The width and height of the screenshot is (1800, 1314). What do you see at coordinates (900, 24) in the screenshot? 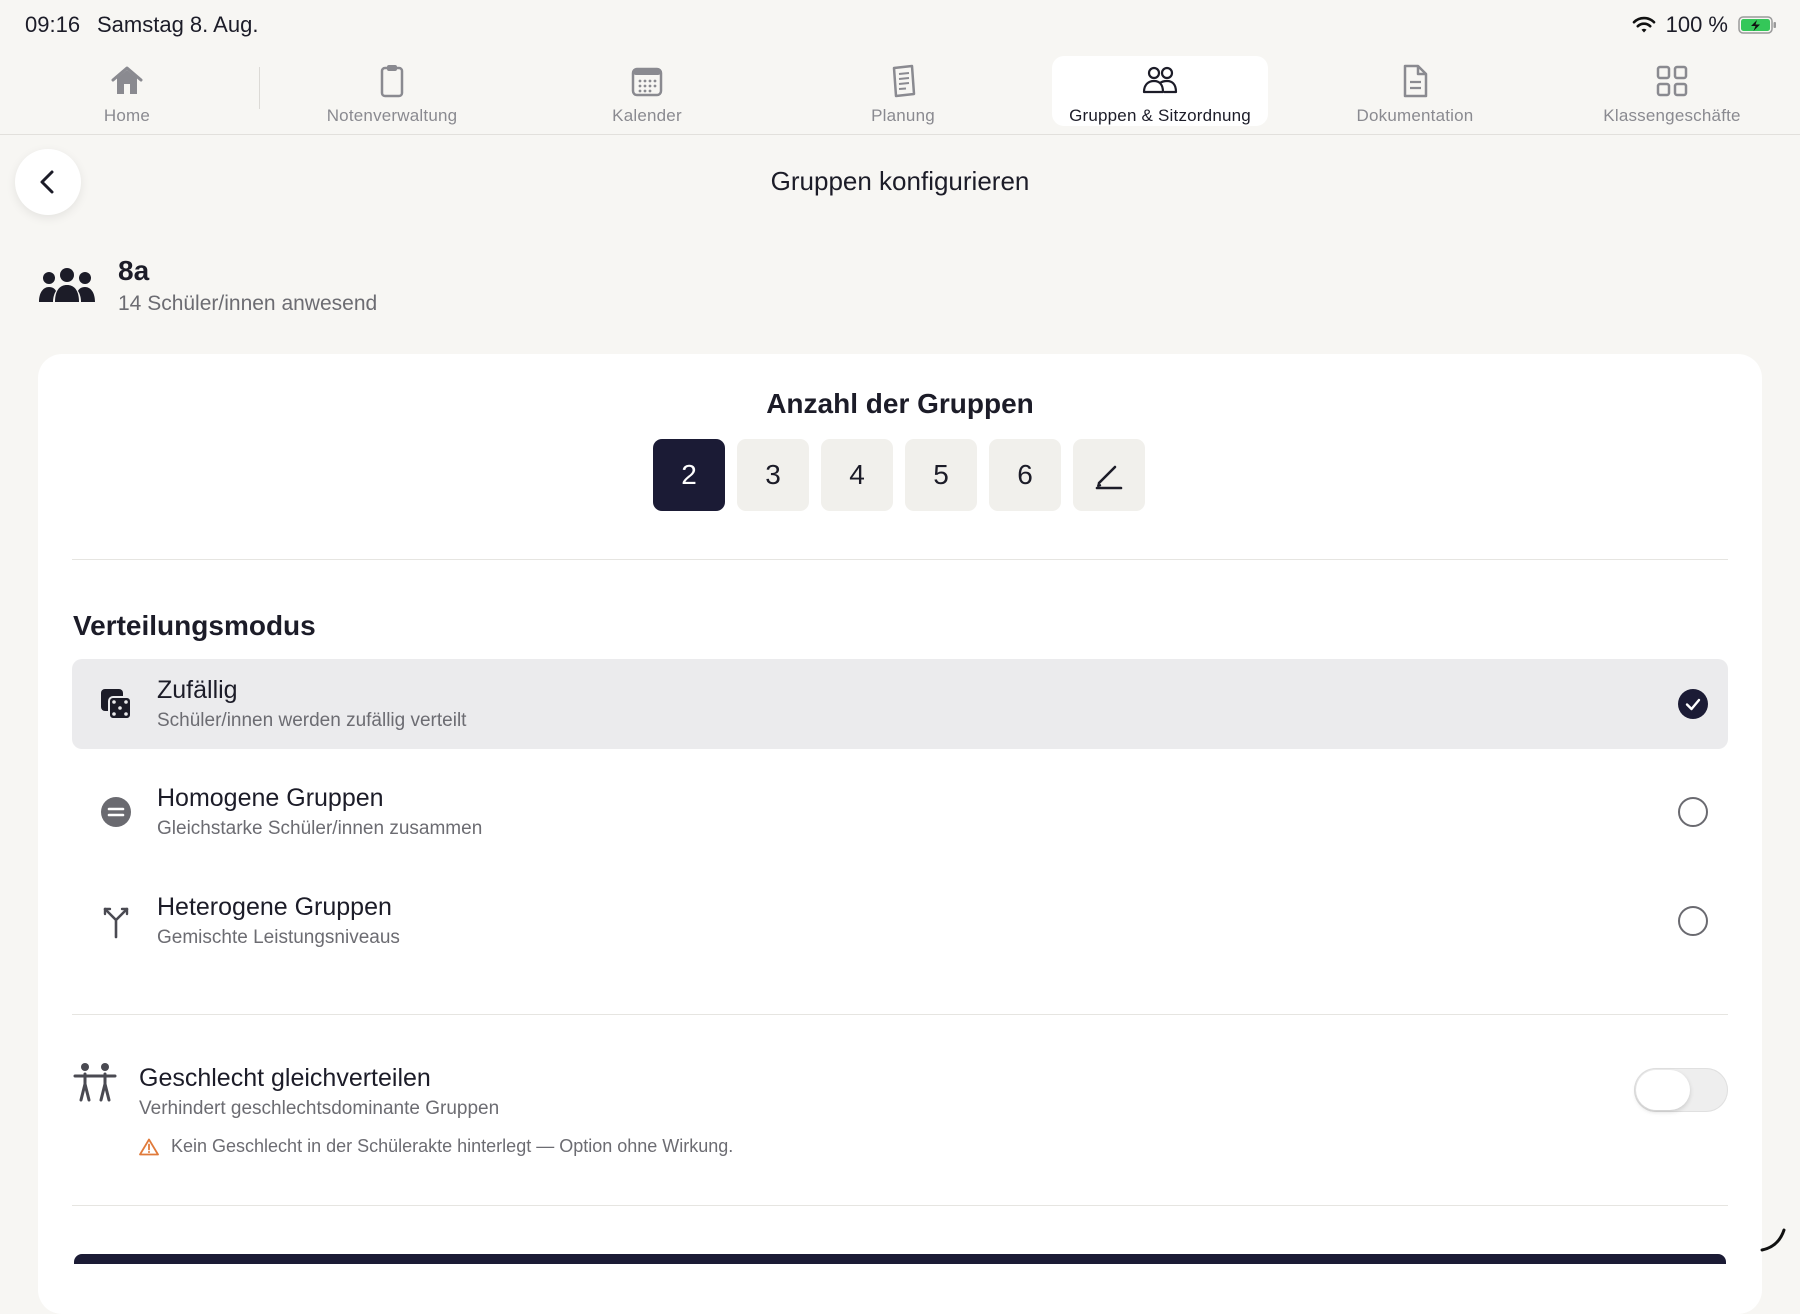
I see `status-bar: 09:16 Samstag 8. Aug. 100 %` at bounding box center [900, 24].